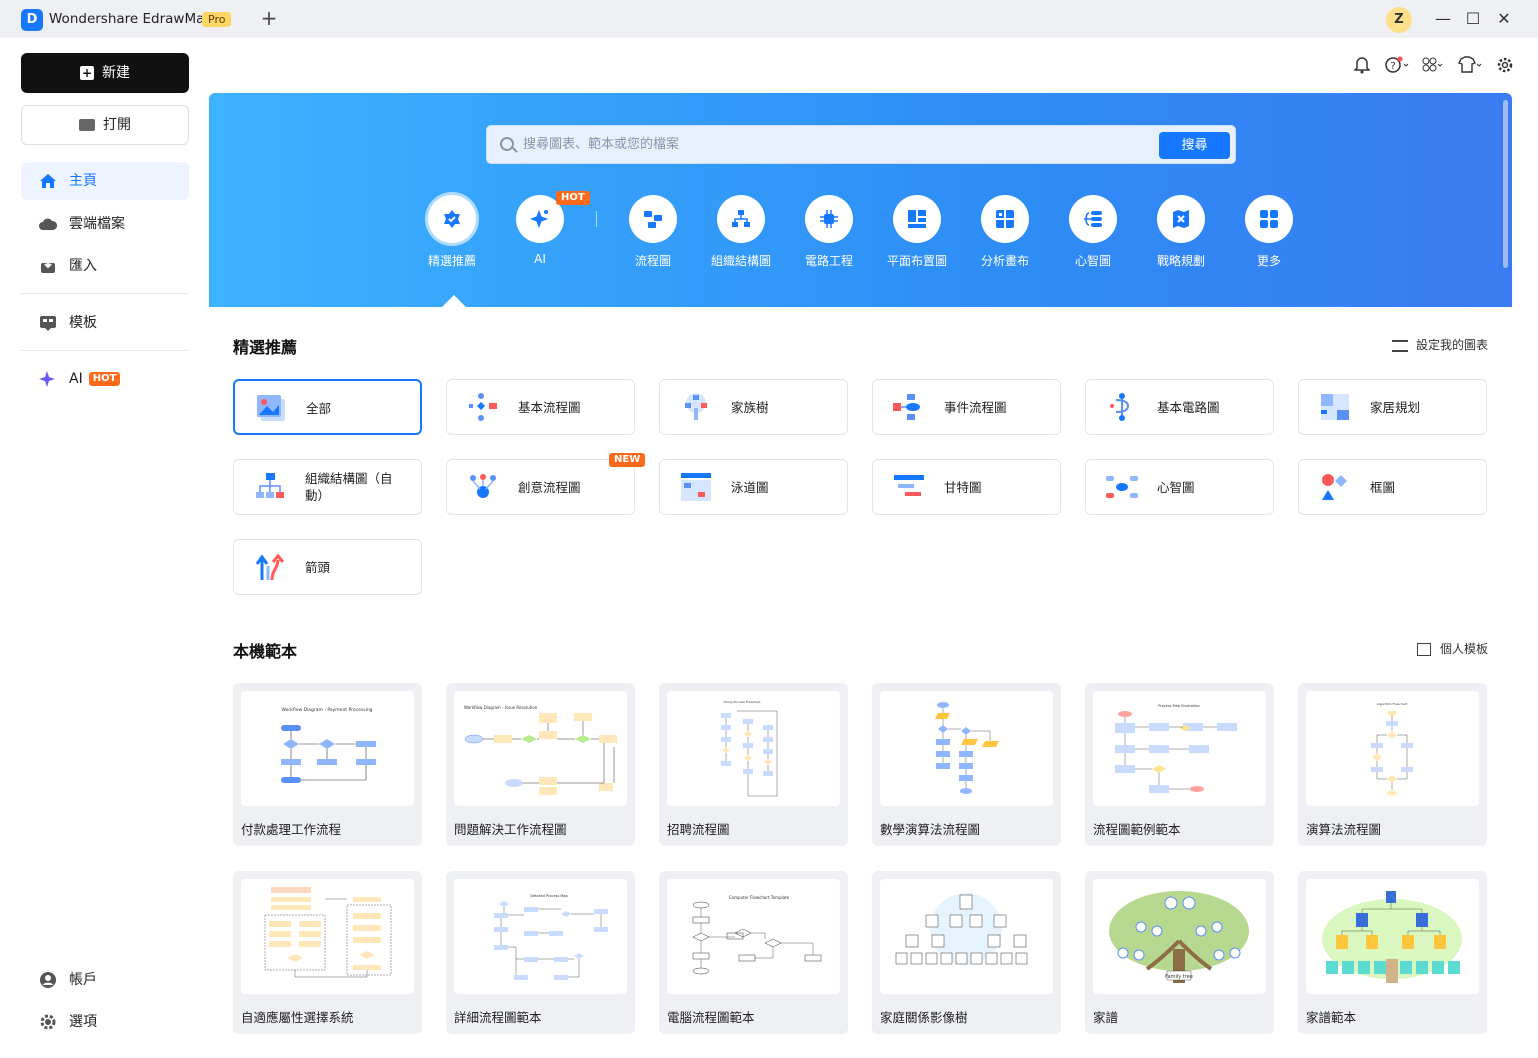 The height and width of the screenshot is (1058, 1538). I want to click on template-thumbnail: Process Map Illustration, so click(1179, 748).